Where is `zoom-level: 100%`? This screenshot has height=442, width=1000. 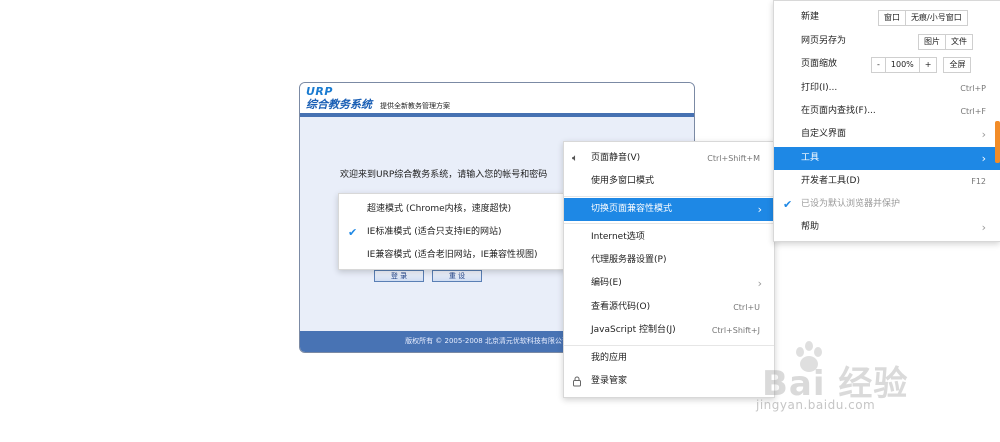 zoom-level: 100% is located at coordinates (902, 65).